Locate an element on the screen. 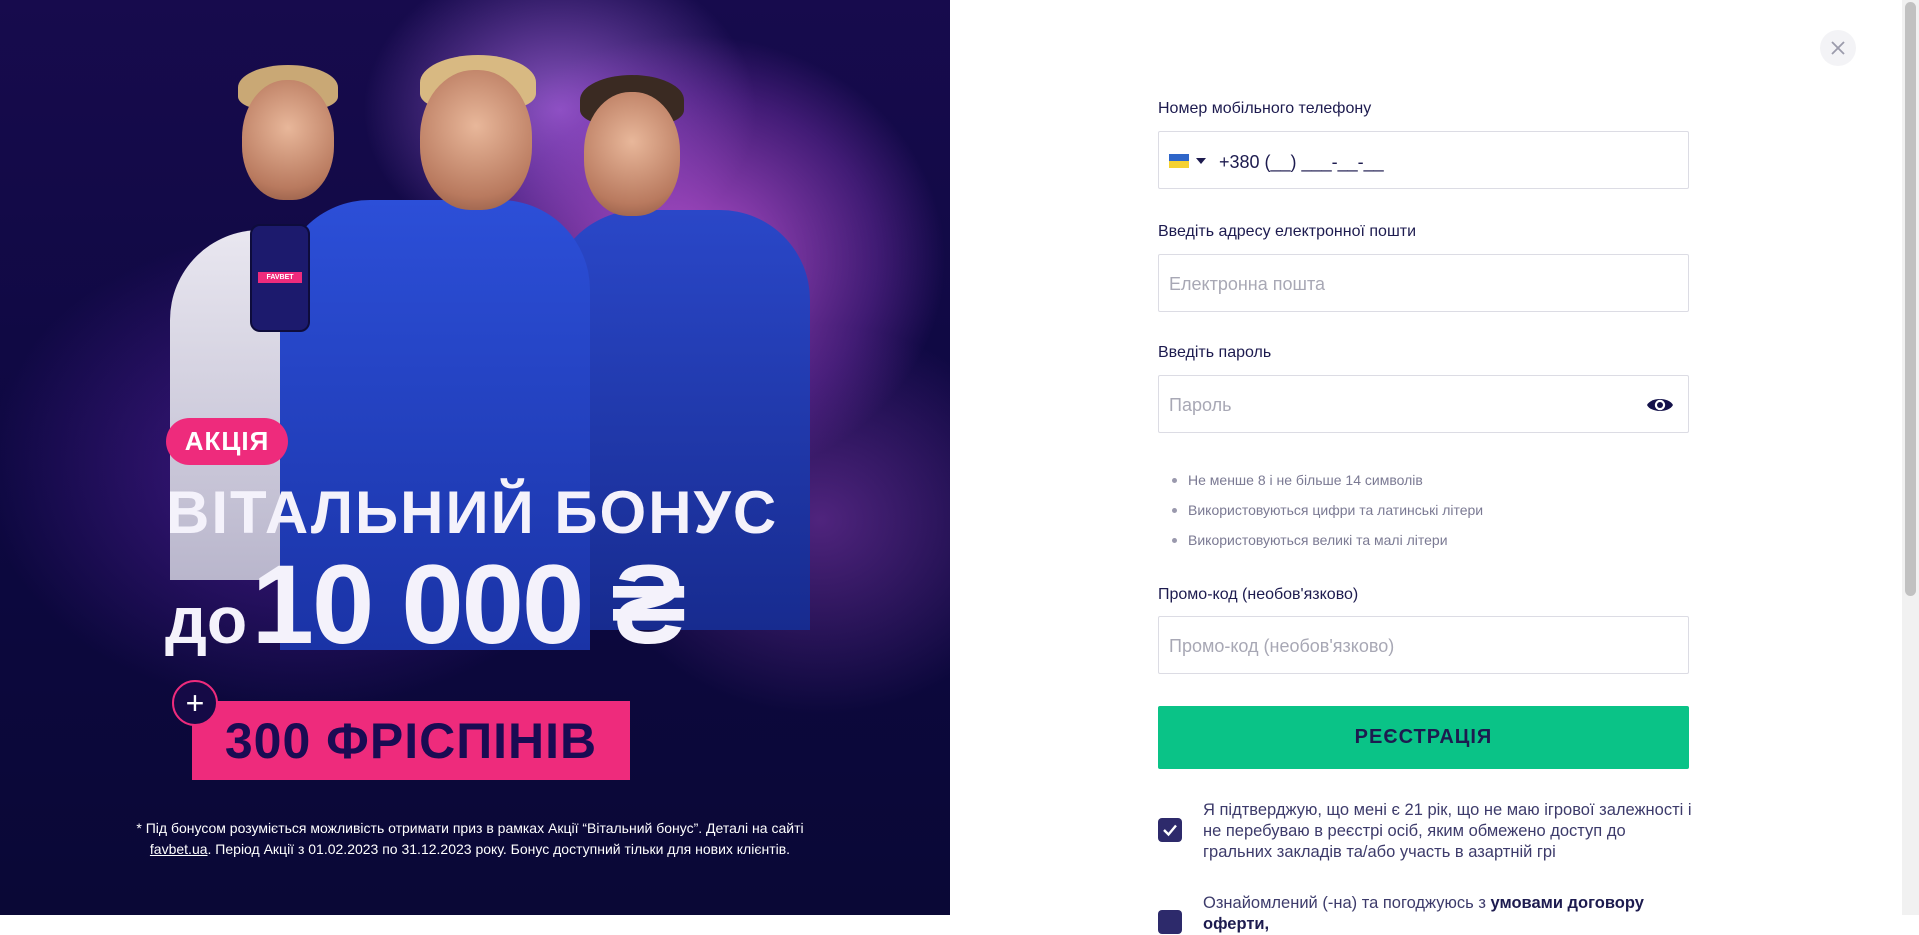 Image resolution: width=1919 pixels, height=935 pixels. promo-badge: АКЦІЯ is located at coordinates (227, 441).